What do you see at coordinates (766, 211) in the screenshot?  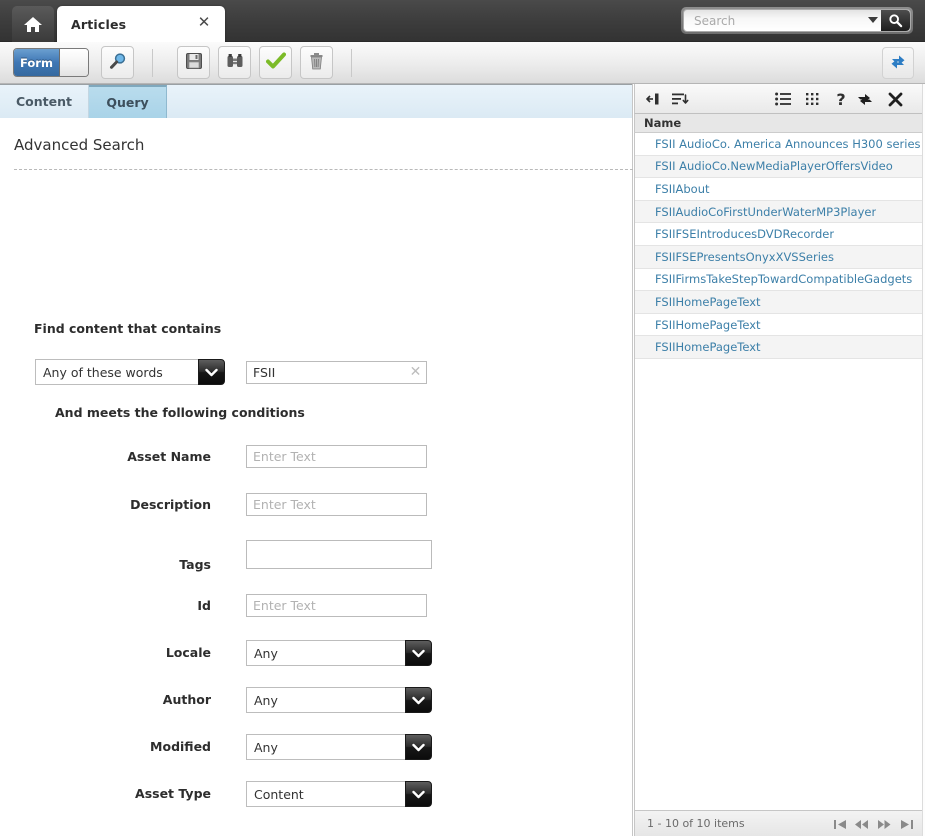 I see `list-item-label: FSIIAudioCoFirstUnderWaterMP3Player` at bounding box center [766, 211].